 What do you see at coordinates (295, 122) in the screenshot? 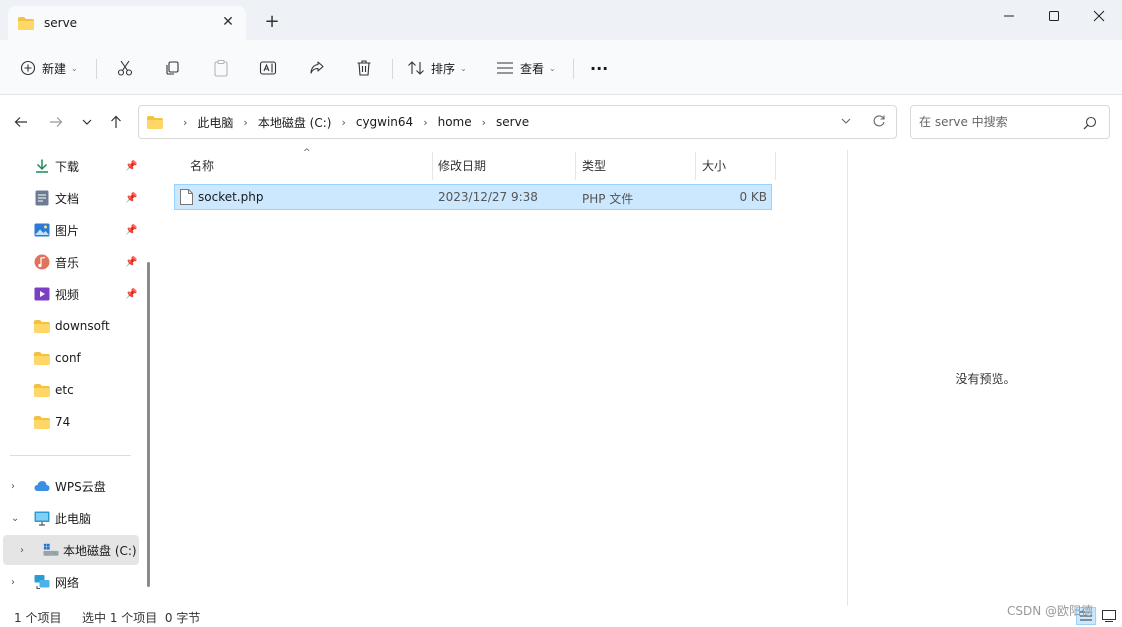
I see `breadcrumb-local-disk: 本地磁盘 (C:)` at bounding box center [295, 122].